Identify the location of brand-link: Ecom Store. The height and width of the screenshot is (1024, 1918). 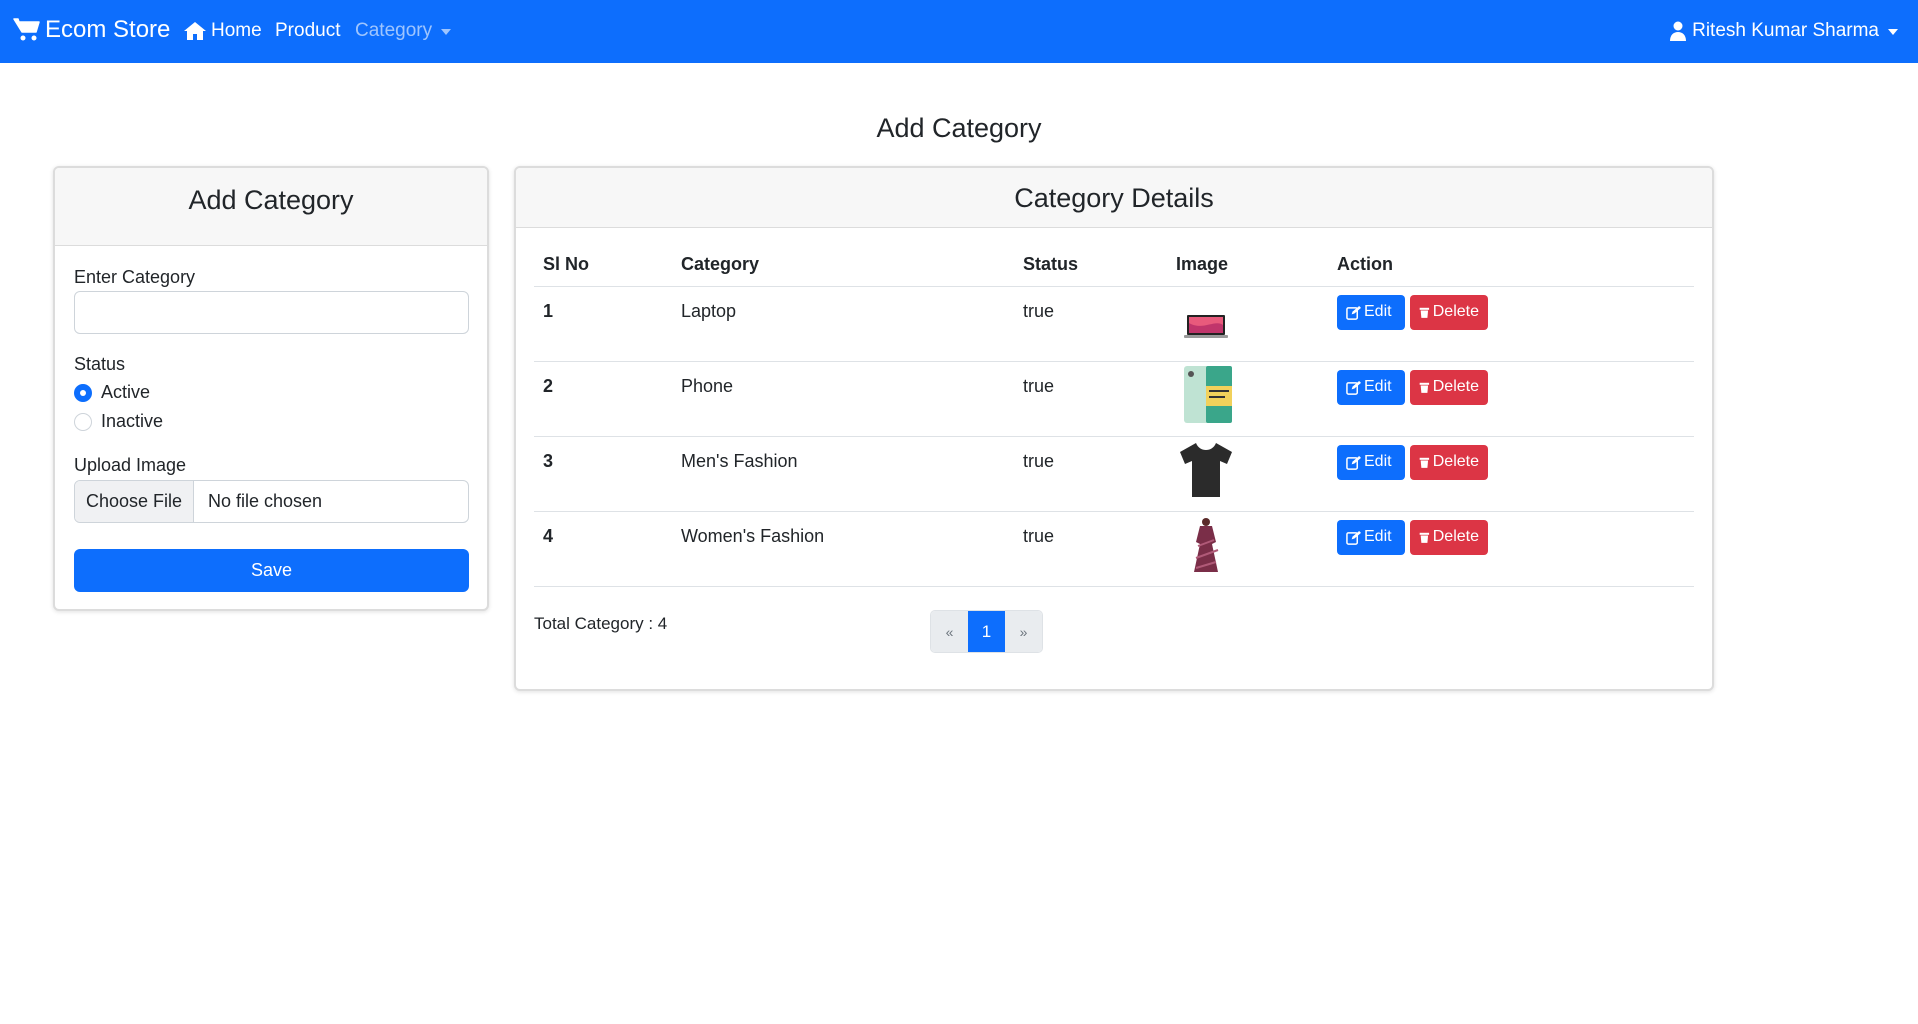
(91, 30).